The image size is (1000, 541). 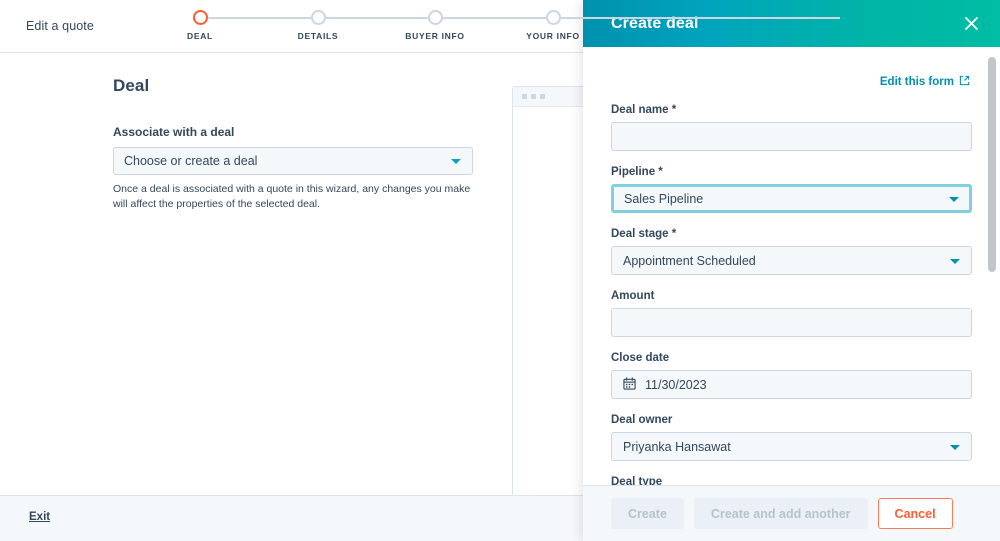 What do you see at coordinates (791, 322) in the screenshot?
I see `amount-input` at bounding box center [791, 322].